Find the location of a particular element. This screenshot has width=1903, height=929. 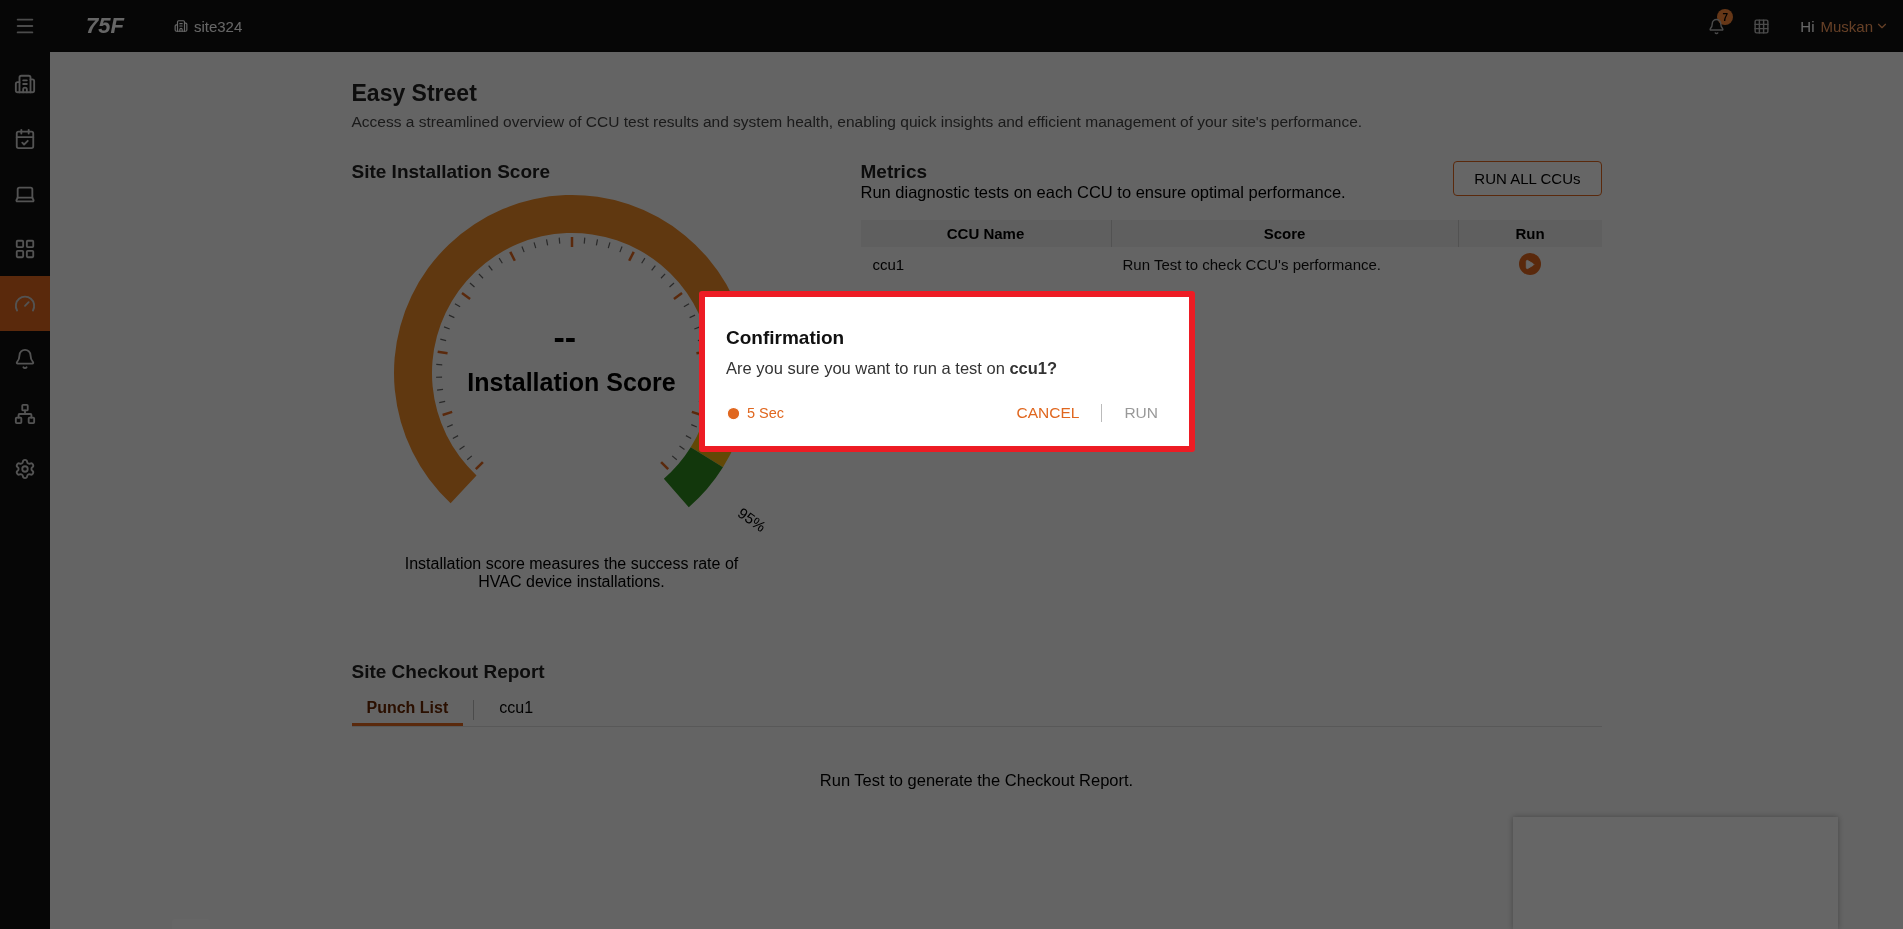

dialog-message: Are you sure you want to run a test on ccu1? is located at coordinates (892, 368).